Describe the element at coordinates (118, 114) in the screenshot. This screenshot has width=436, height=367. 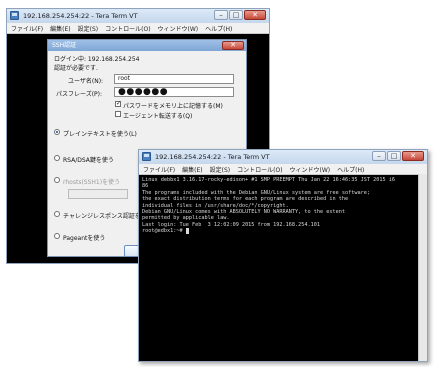
I see `agent-forward-checkbox` at that location.